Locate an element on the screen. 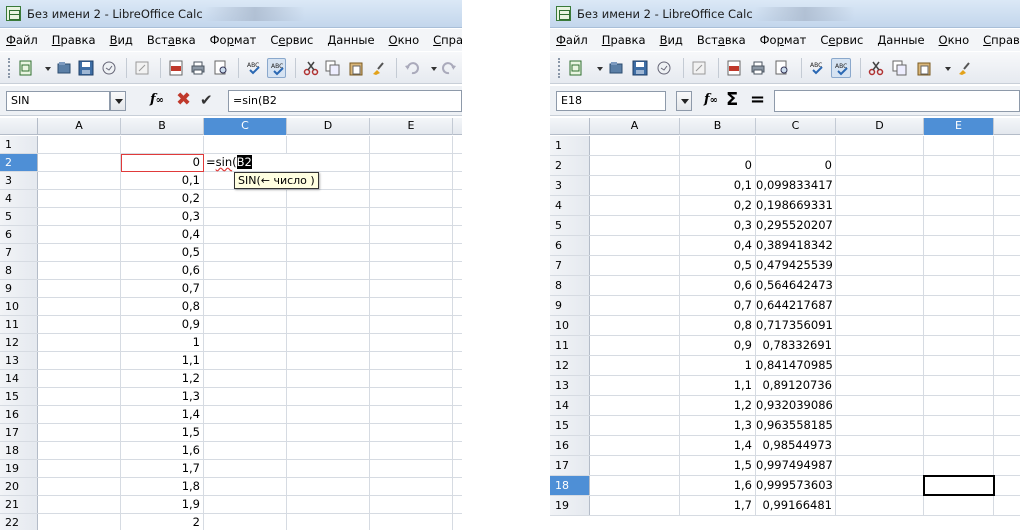  menu-item: Окно is located at coordinates (404, 40).